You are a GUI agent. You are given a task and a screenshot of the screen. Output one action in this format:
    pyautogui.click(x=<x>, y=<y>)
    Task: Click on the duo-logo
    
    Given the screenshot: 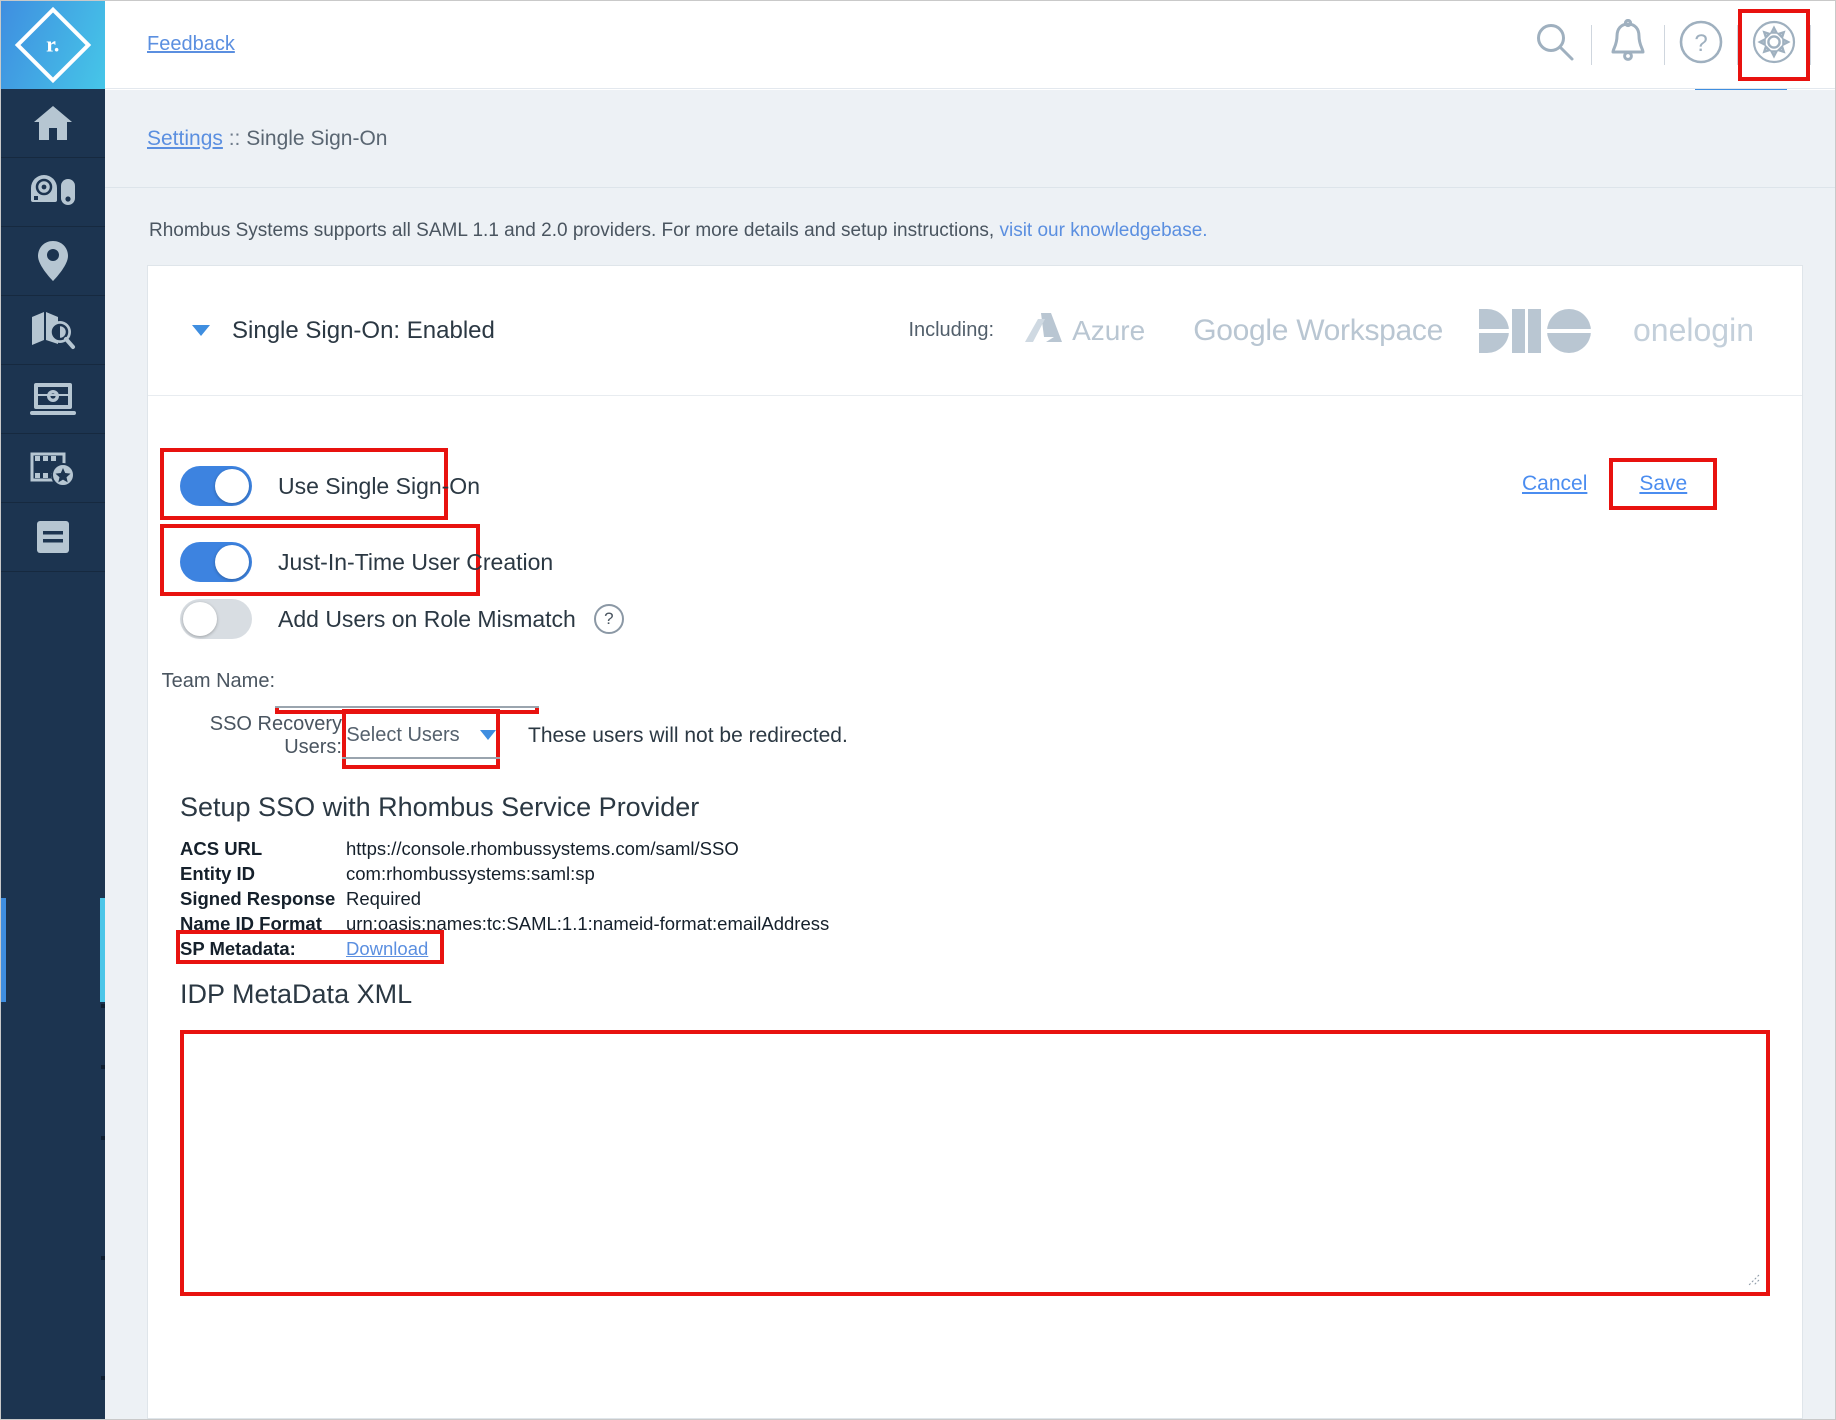 What is the action you would take?
    pyautogui.click(x=1535, y=330)
    